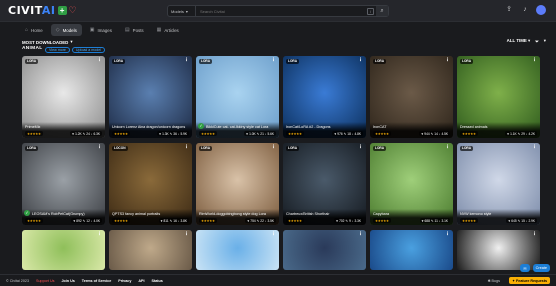  I want to click on model-title: Chartreux/British Shorthair, so click(308, 214).